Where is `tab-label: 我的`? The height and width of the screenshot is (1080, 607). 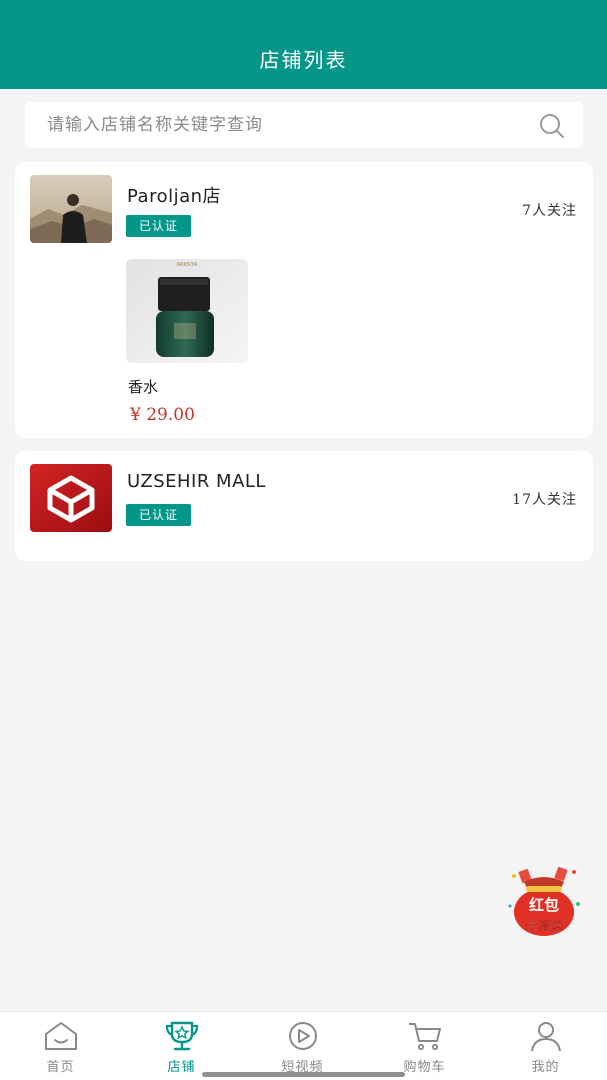 tab-label: 我的 is located at coordinates (545, 1067).